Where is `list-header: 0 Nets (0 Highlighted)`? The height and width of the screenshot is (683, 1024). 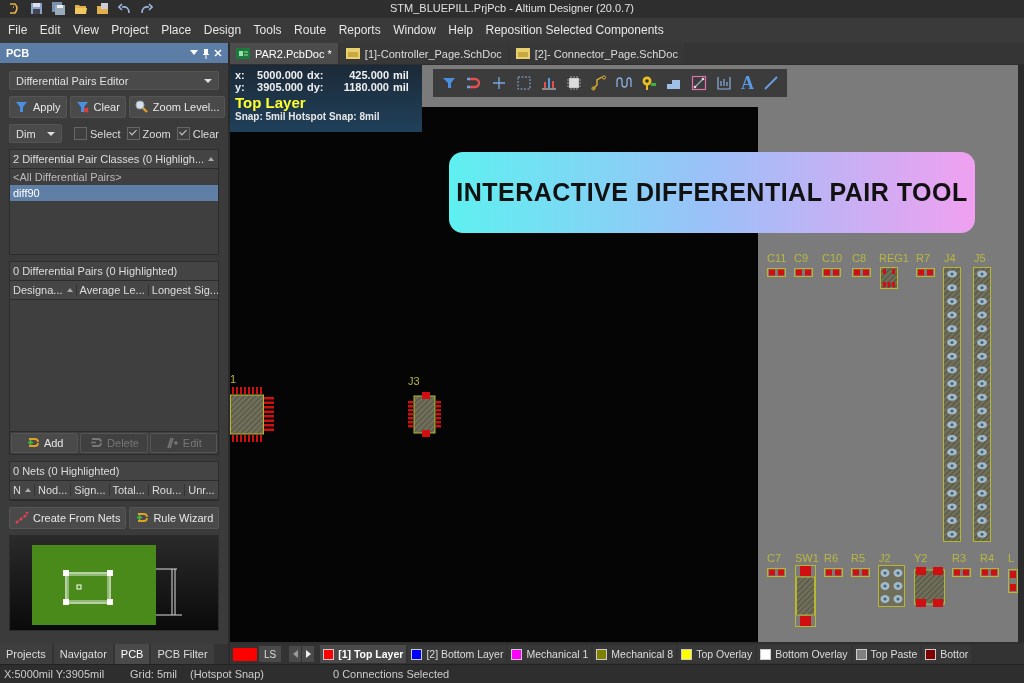 list-header: 0 Nets (0 Highlighted) is located at coordinates (114, 472).